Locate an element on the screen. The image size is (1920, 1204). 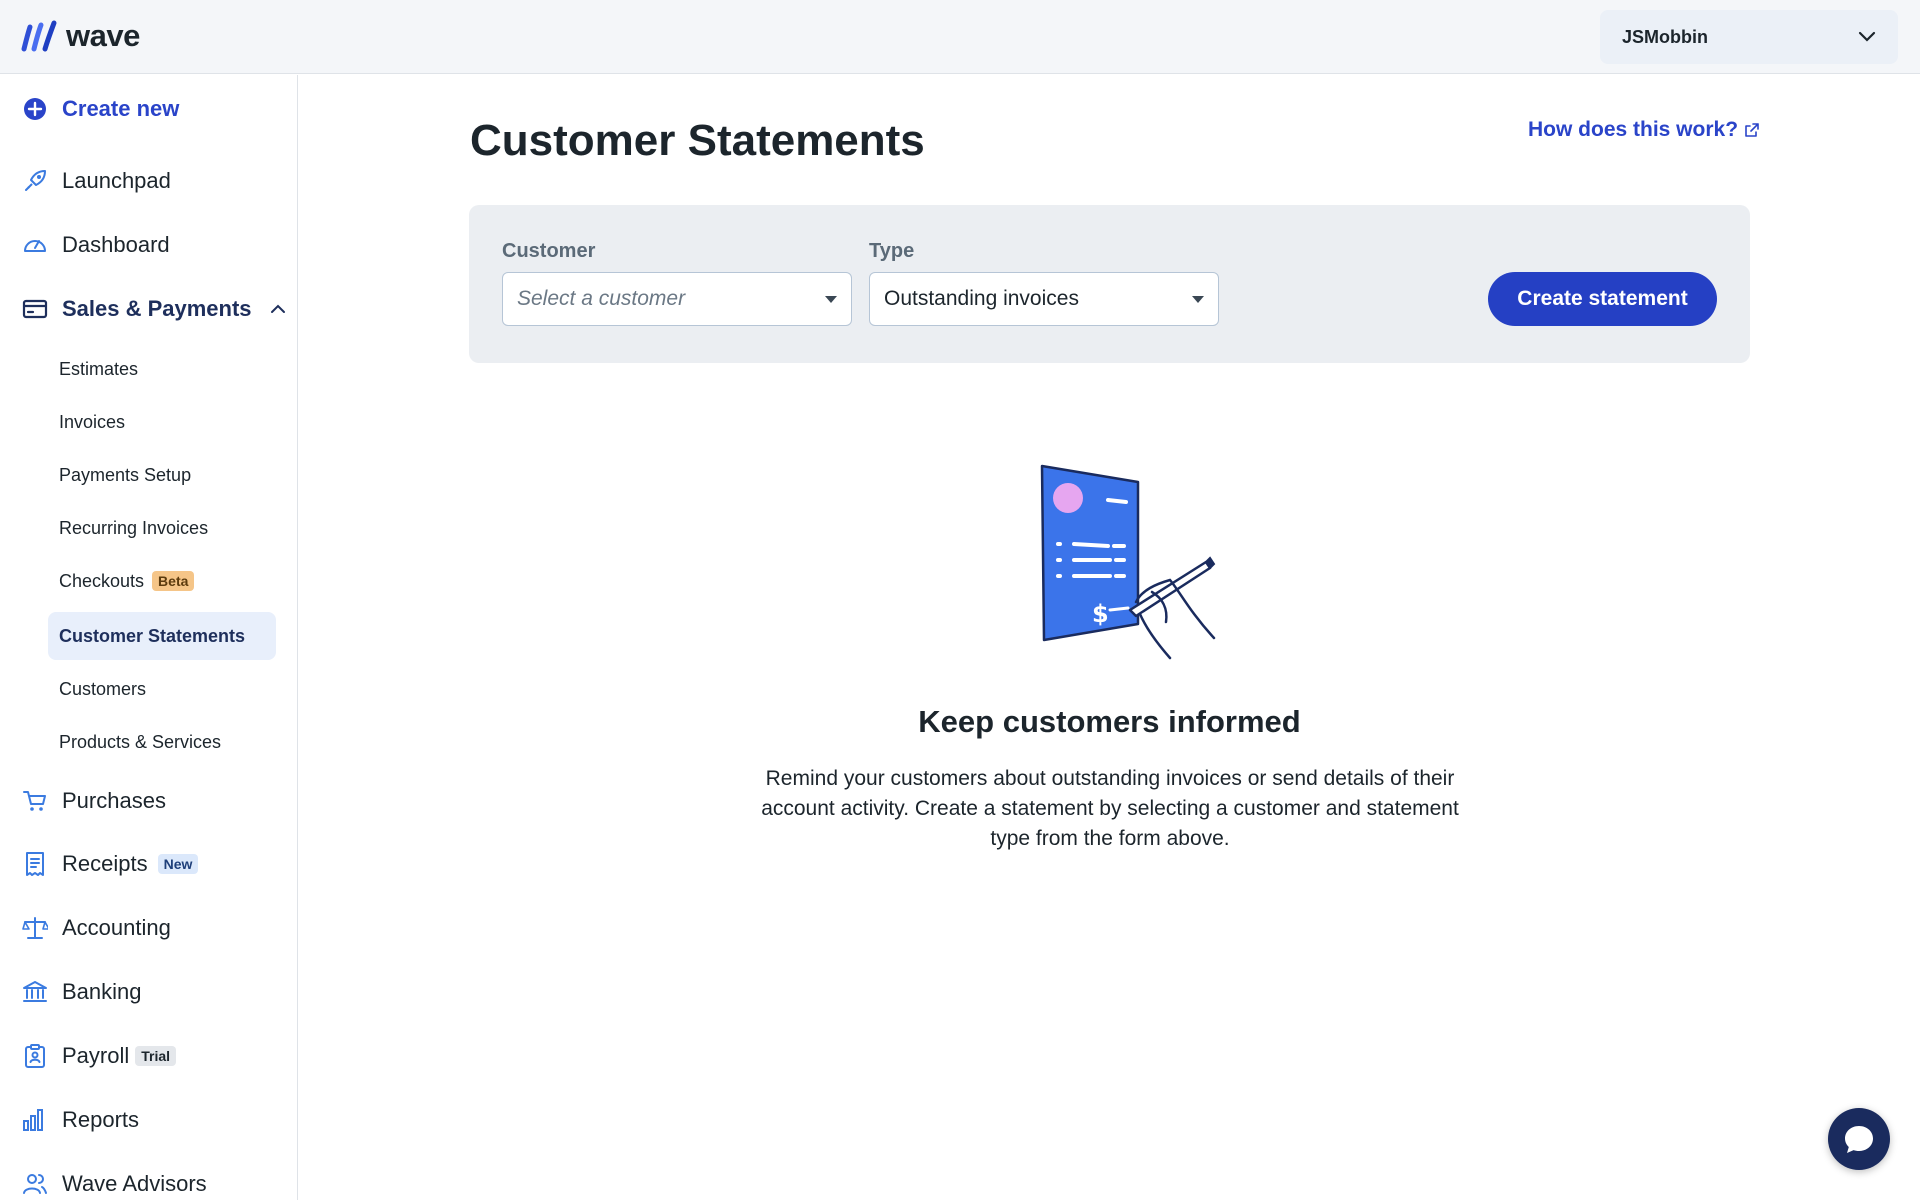
sidebar-item-recurring-invoices: Recurring Invoices is located at coordinates (162, 528).